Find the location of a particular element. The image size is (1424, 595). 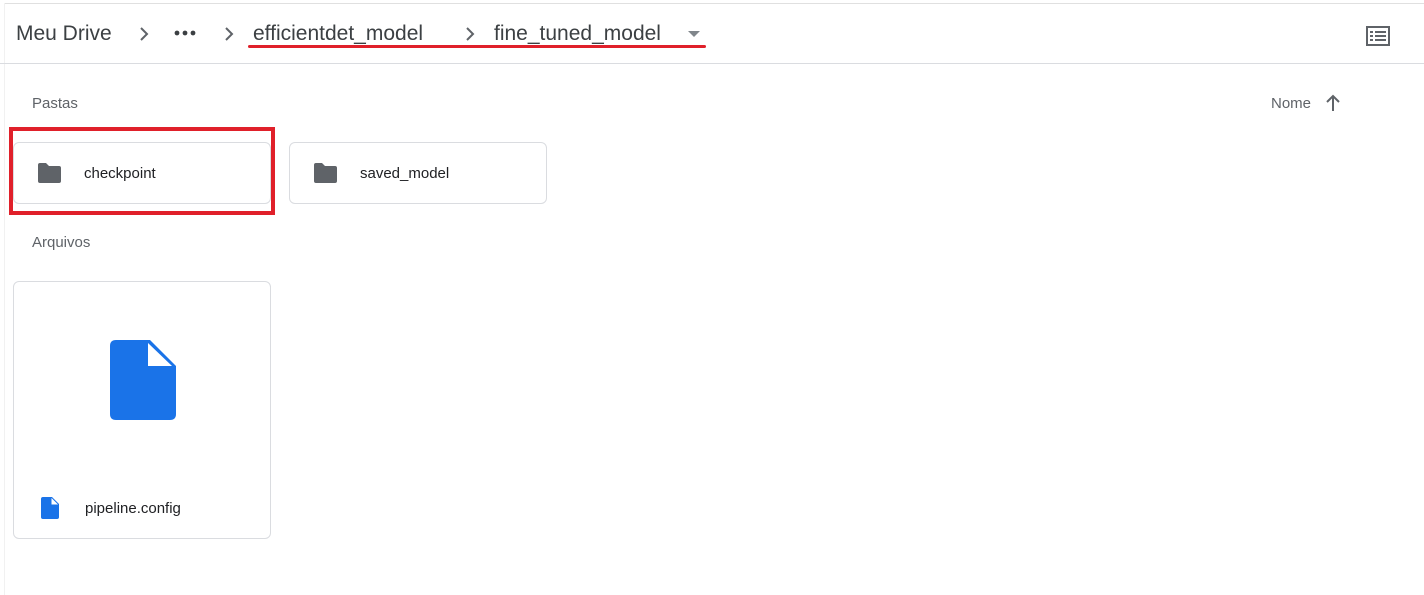

breadcrumb-item-fine-tuned-model: fine_tuned_model is located at coordinates (577, 34).